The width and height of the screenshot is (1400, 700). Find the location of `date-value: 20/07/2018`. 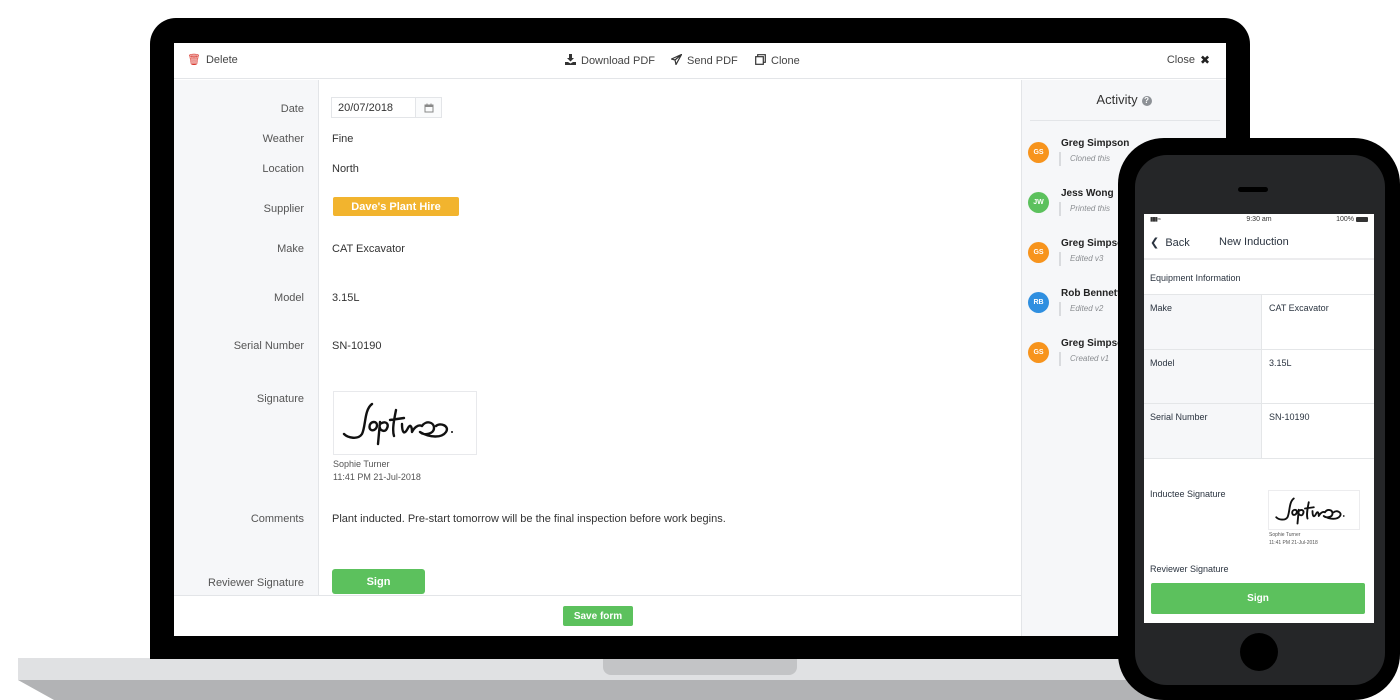

date-value: 20/07/2018 is located at coordinates (366, 108).